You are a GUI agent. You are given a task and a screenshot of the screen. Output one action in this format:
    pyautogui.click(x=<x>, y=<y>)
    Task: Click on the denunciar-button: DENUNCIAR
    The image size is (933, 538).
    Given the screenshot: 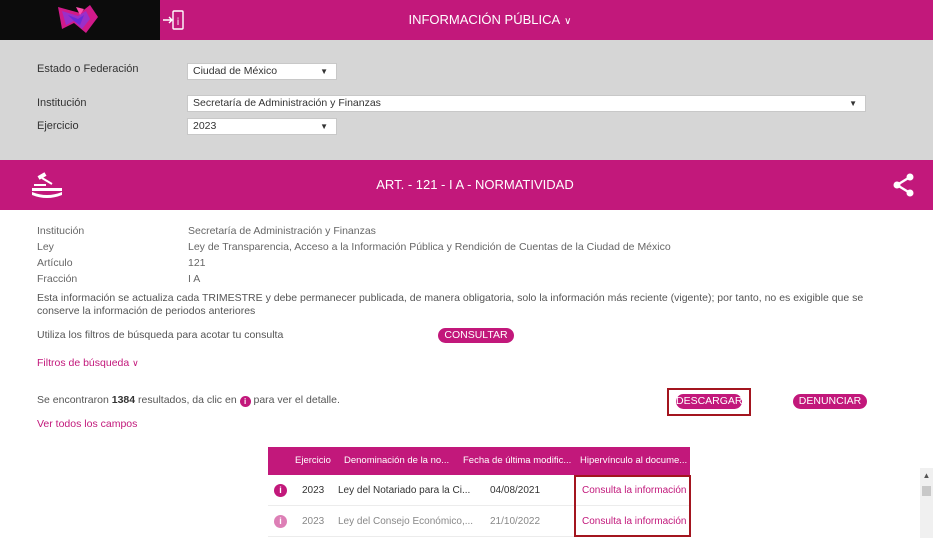 What is the action you would take?
    pyautogui.click(x=830, y=401)
    